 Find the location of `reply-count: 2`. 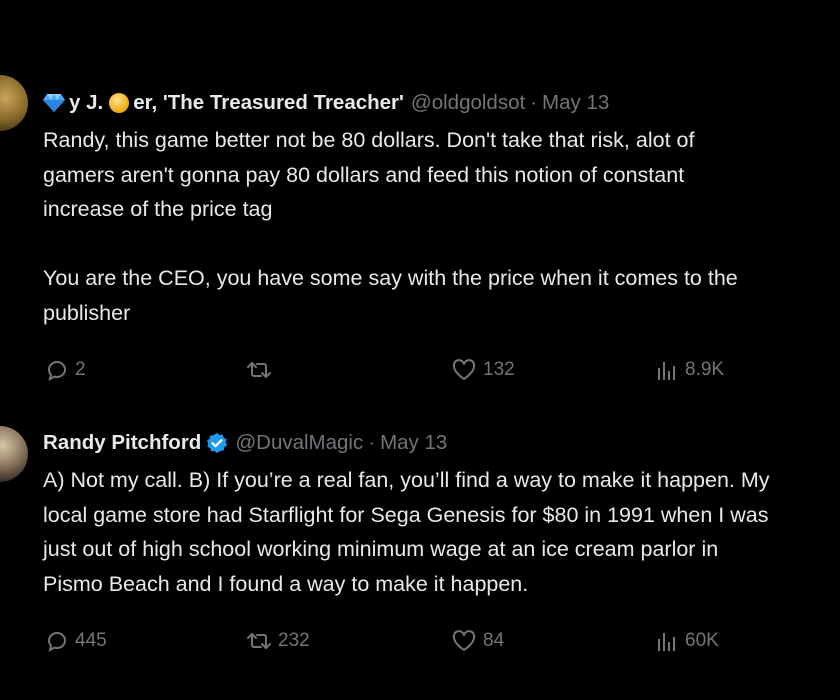

reply-count: 2 is located at coordinates (80, 369).